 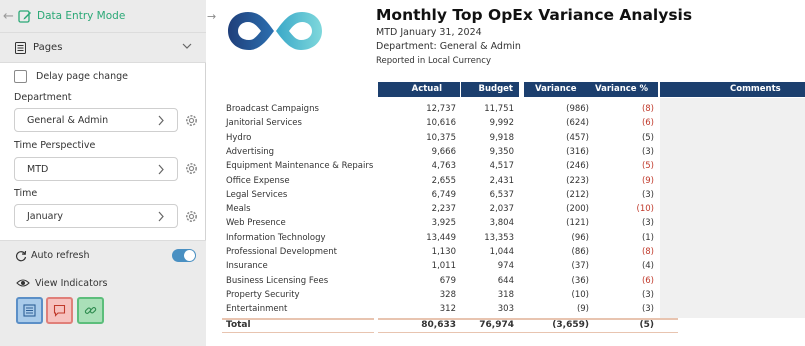 What do you see at coordinates (247, 266) in the screenshot?
I see `row-name: Insurance` at bounding box center [247, 266].